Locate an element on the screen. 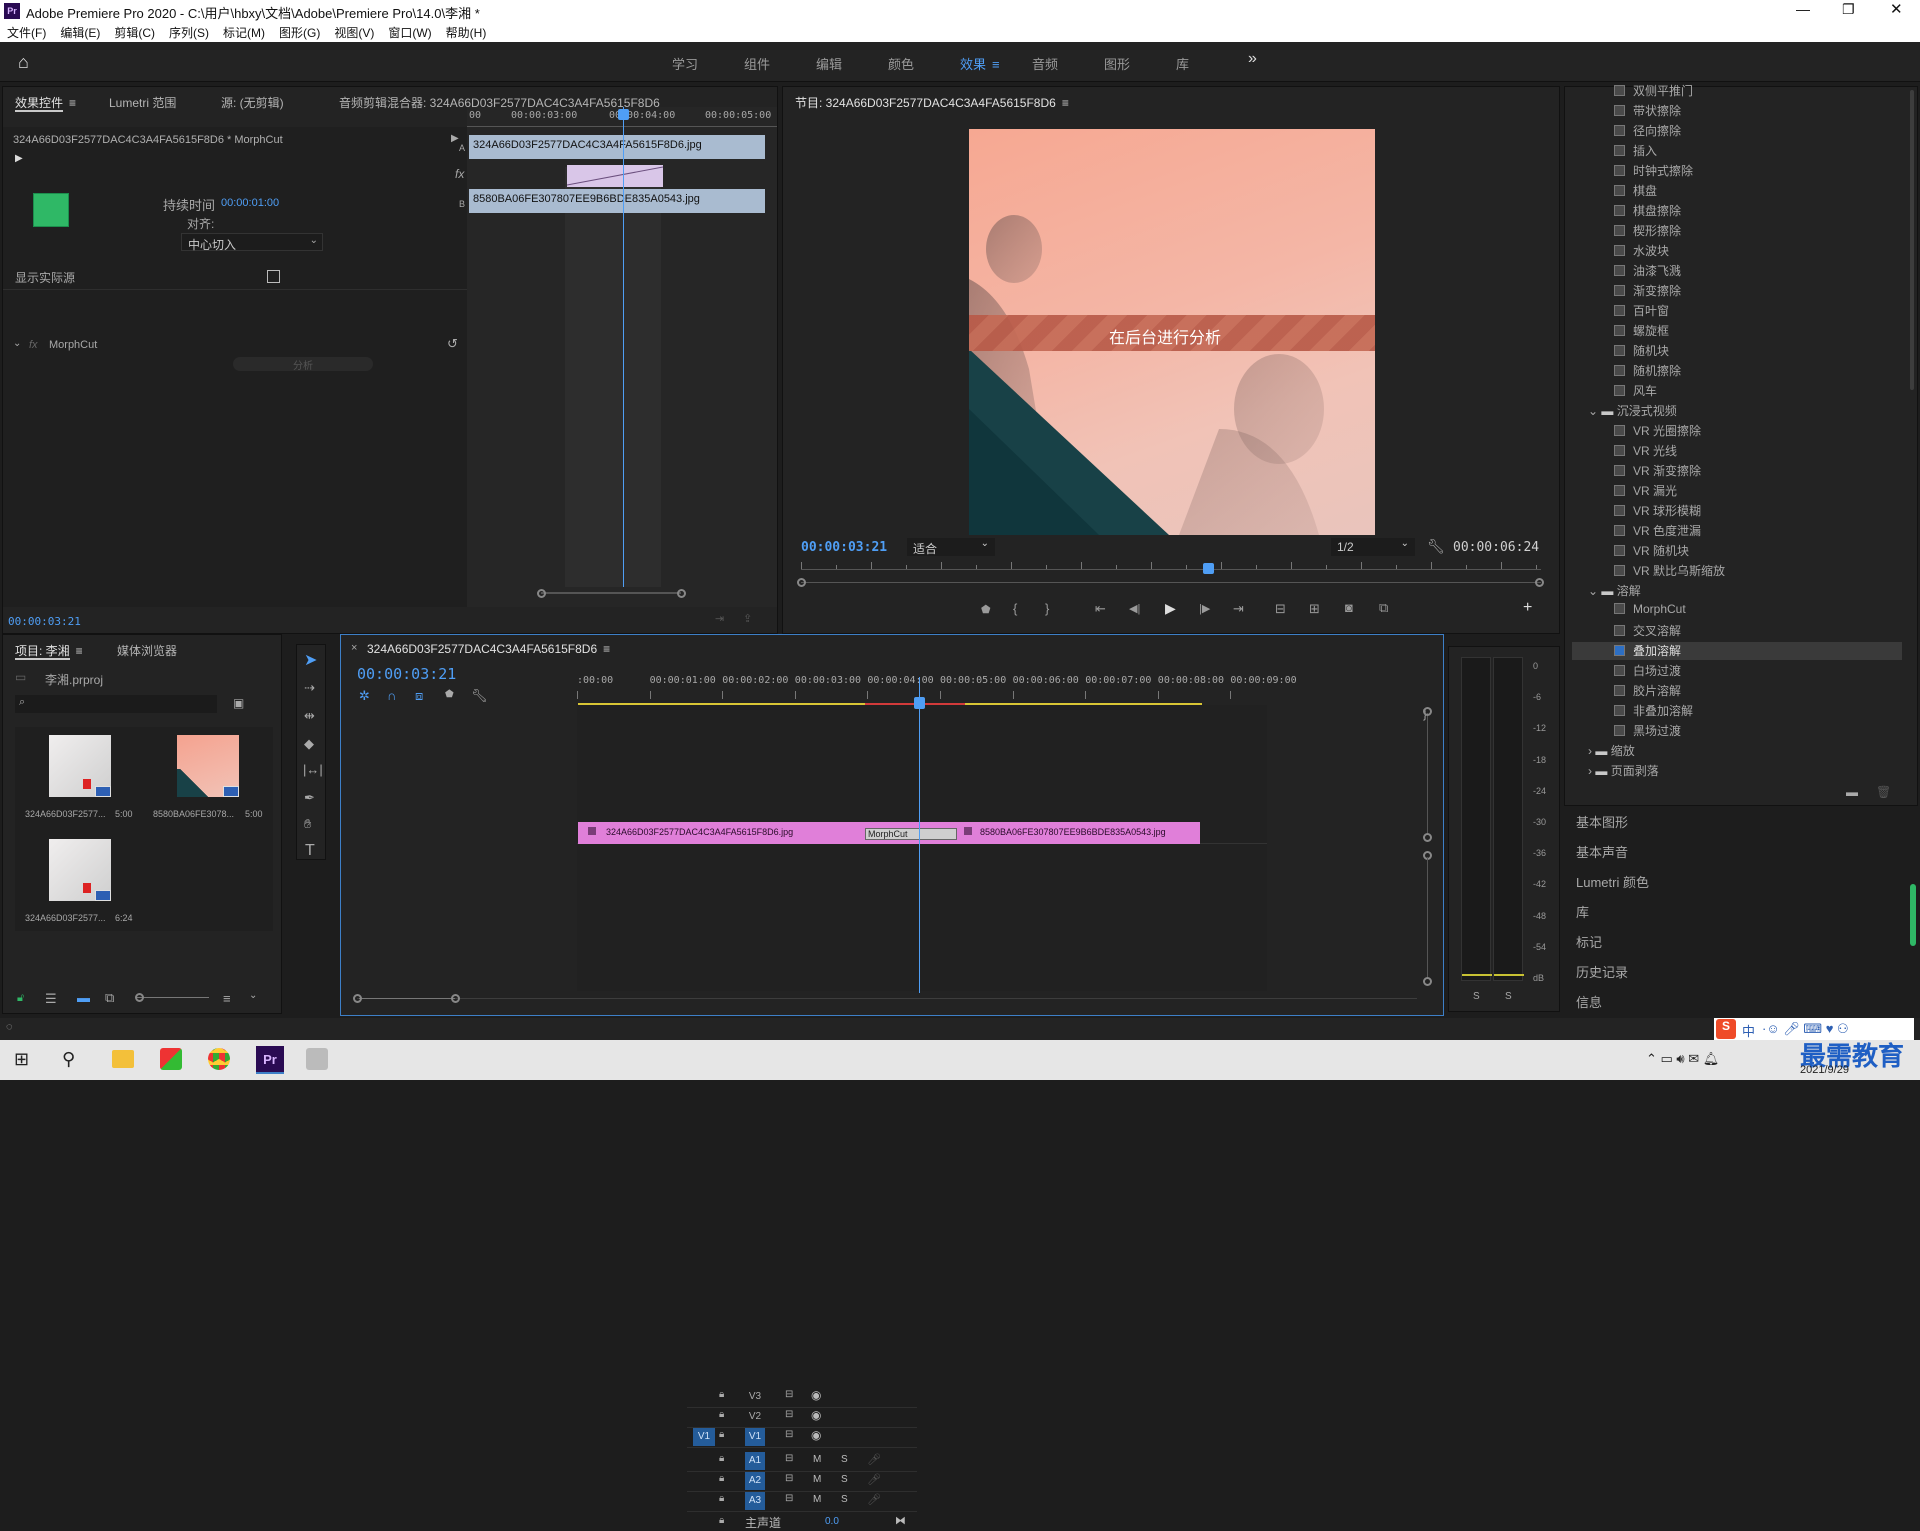 This screenshot has width=1920, height=1531. effect-item: 白场过渡 is located at coordinates (1647, 671).